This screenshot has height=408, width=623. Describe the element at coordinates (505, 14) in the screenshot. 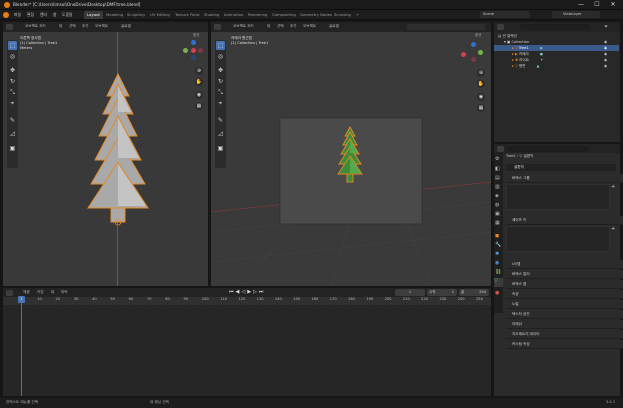

I see `scene-selector: Scene` at that location.